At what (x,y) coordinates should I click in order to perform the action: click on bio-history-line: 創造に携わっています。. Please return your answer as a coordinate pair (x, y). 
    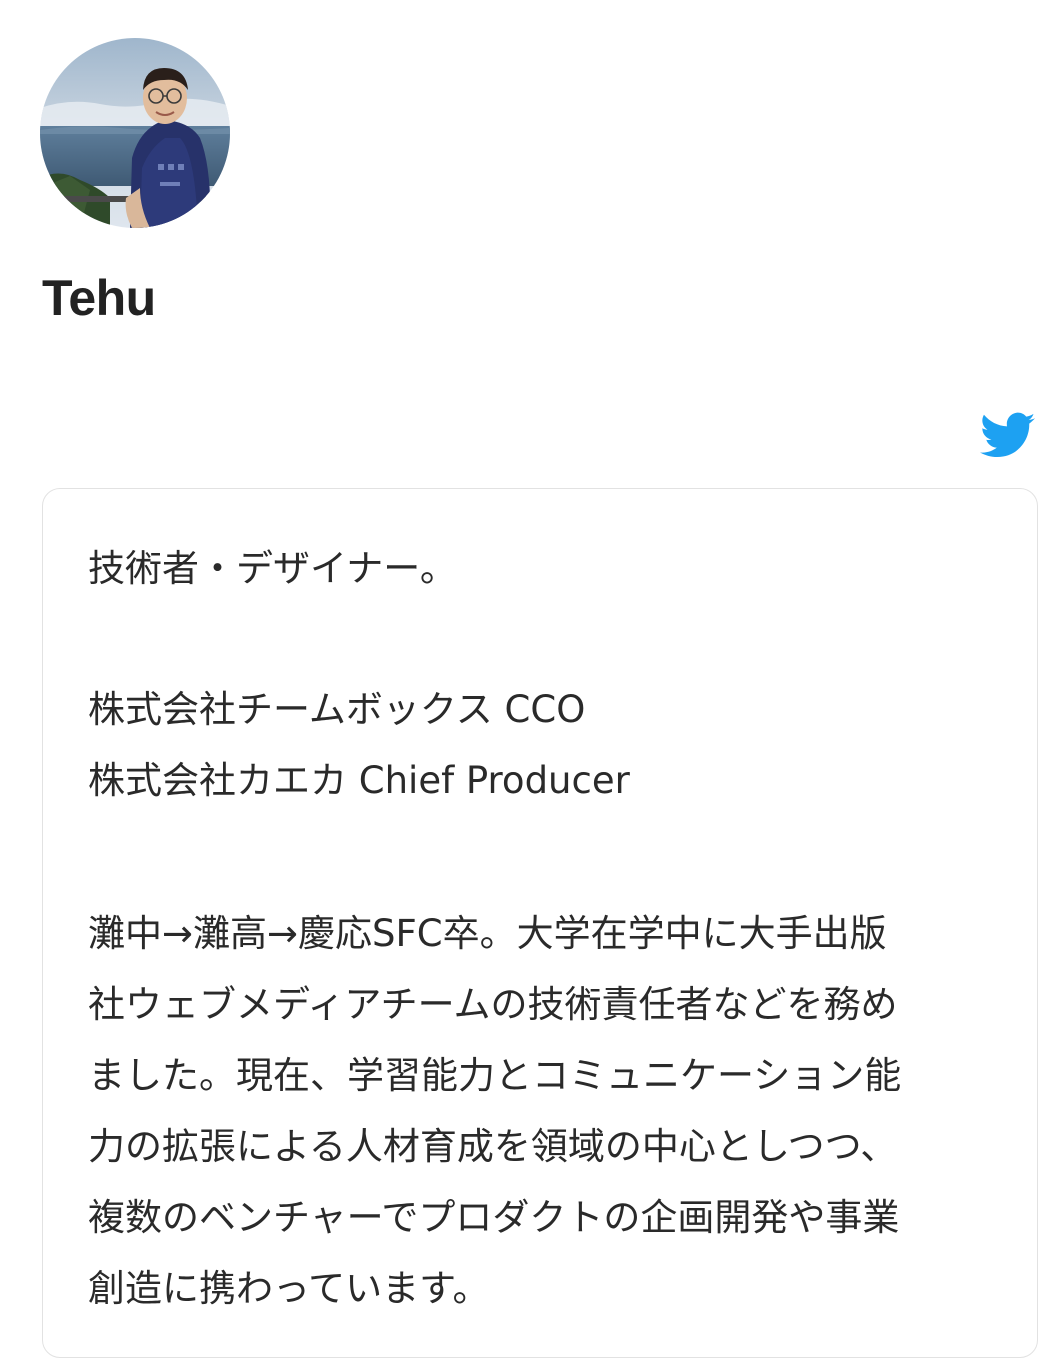
    Looking at the image, I should click on (289, 1288).